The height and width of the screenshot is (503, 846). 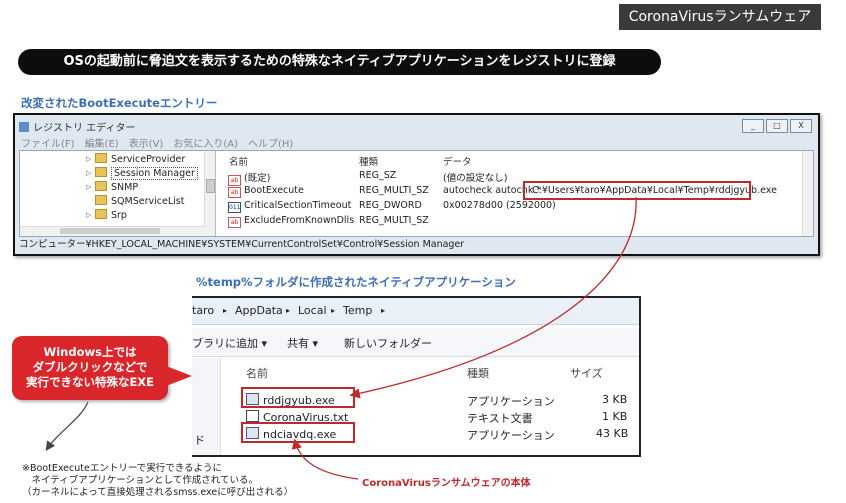 What do you see at coordinates (67, 426) in the screenshot?
I see `note-arrow` at bounding box center [67, 426].